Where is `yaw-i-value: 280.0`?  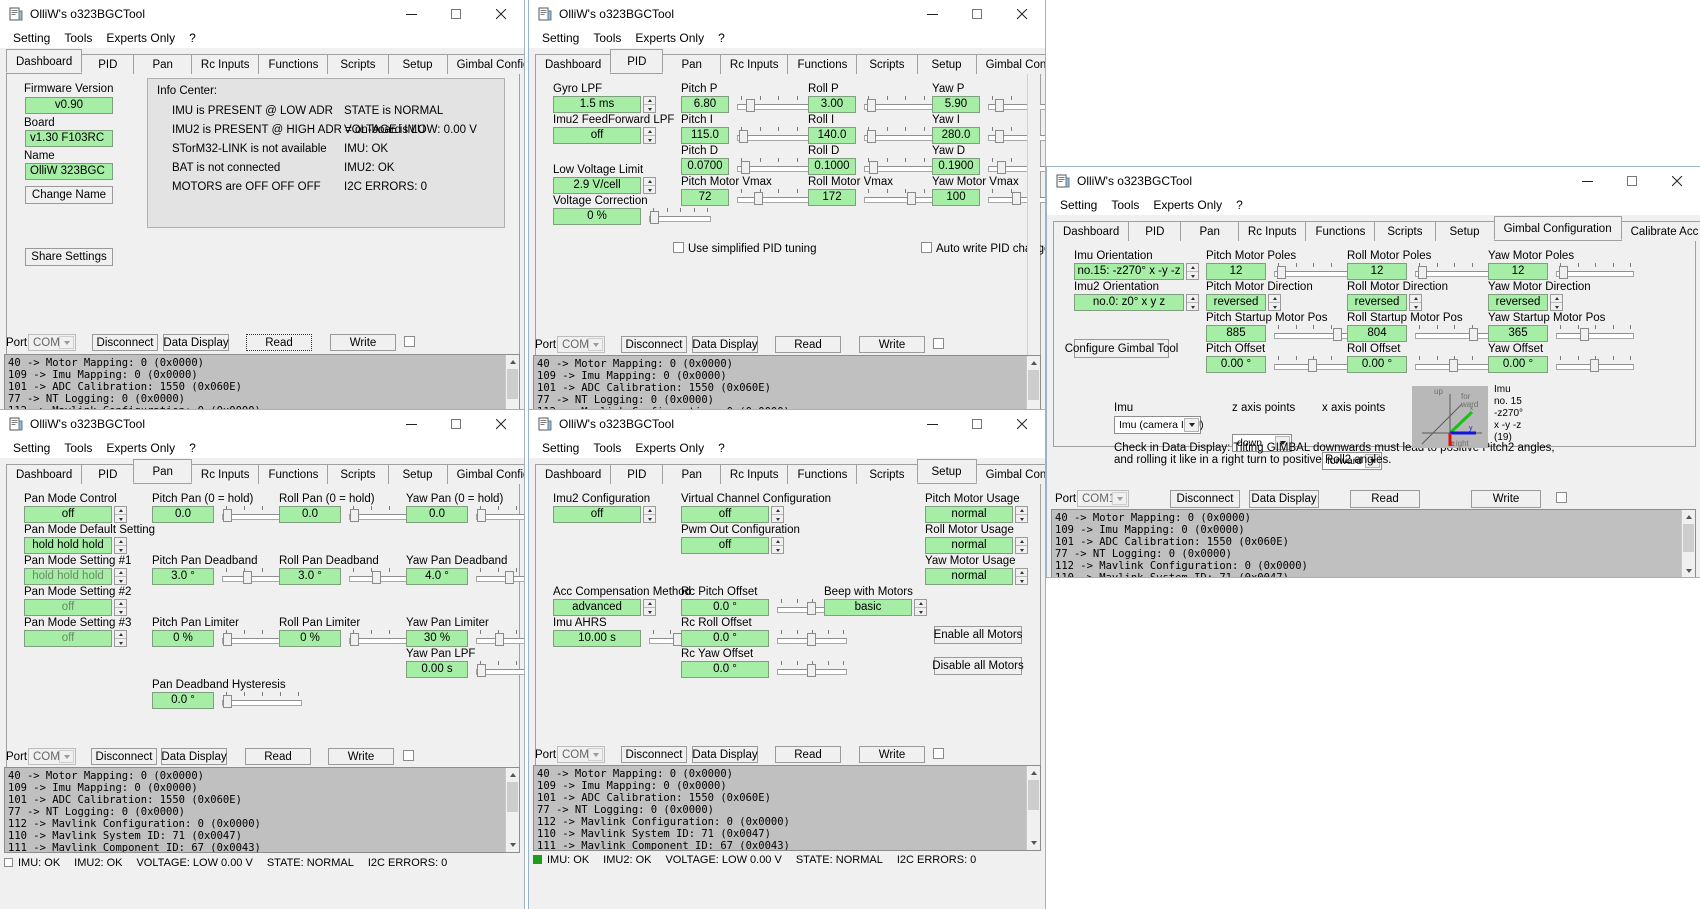 yaw-i-value: 280.0 is located at coordinates (956, 135).